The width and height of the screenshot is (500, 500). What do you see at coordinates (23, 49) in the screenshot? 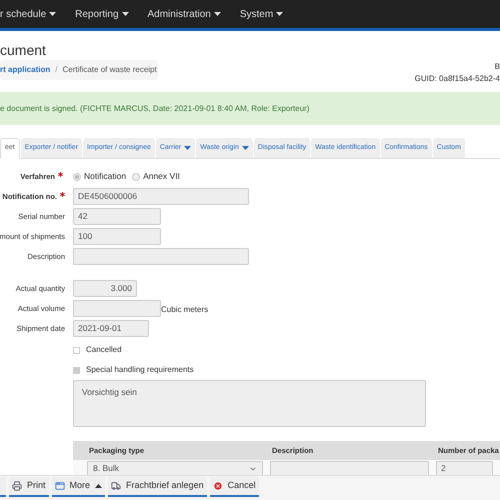
I see `page-title: cument` at bounding box center [23, 49].